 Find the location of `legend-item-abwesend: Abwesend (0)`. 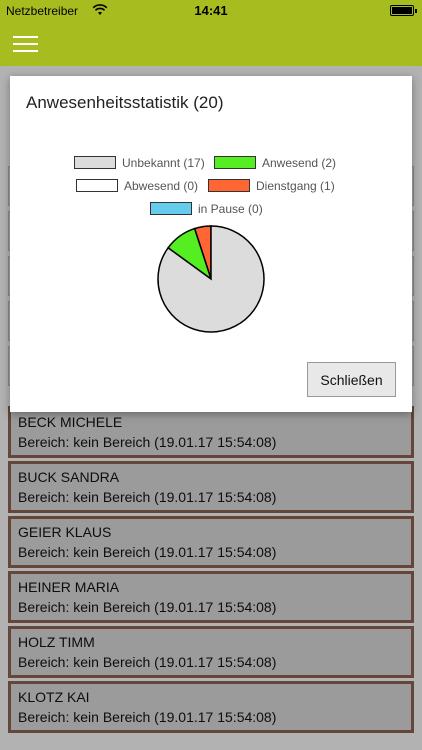

legend-item-abwesend: Abwesend (0) is located at coordinates (146, 187).